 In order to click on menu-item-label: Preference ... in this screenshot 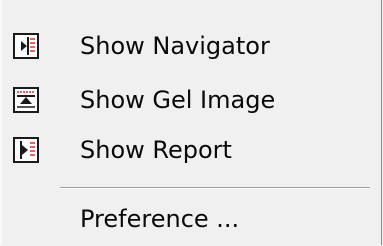, I will do `click(160, 219)`.